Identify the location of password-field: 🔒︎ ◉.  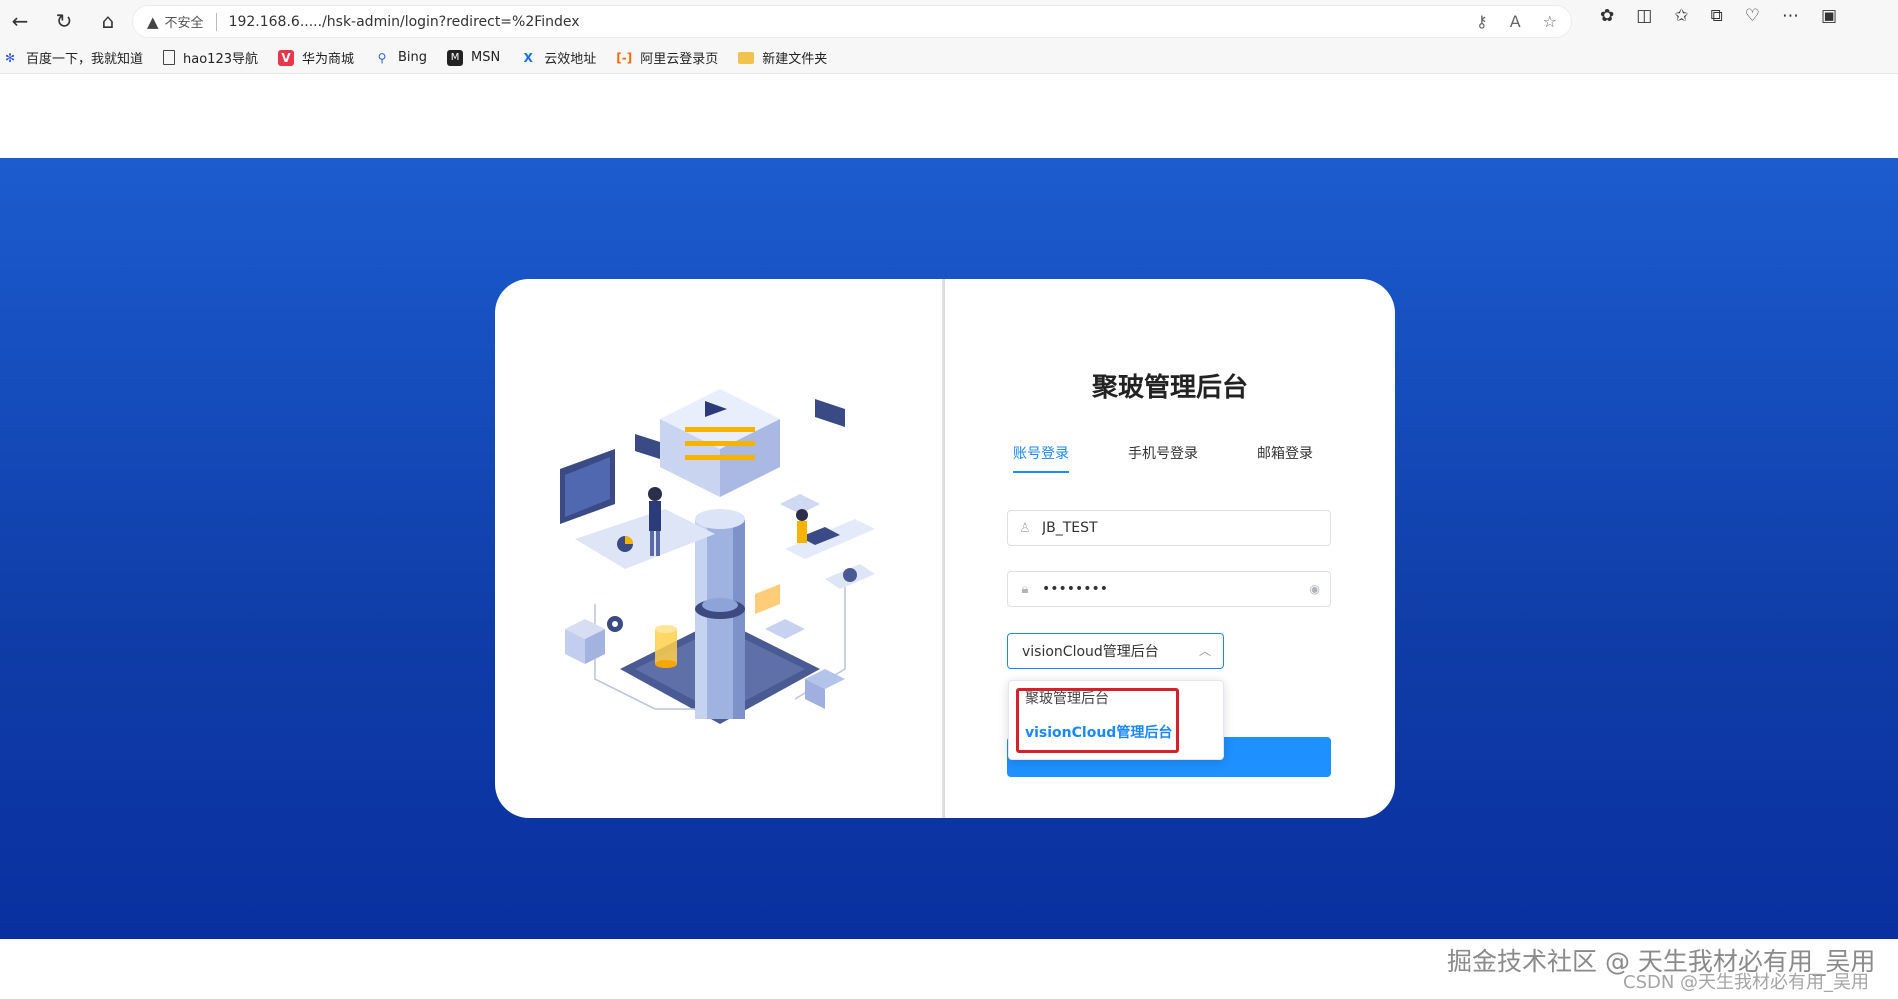
(1169, 589).